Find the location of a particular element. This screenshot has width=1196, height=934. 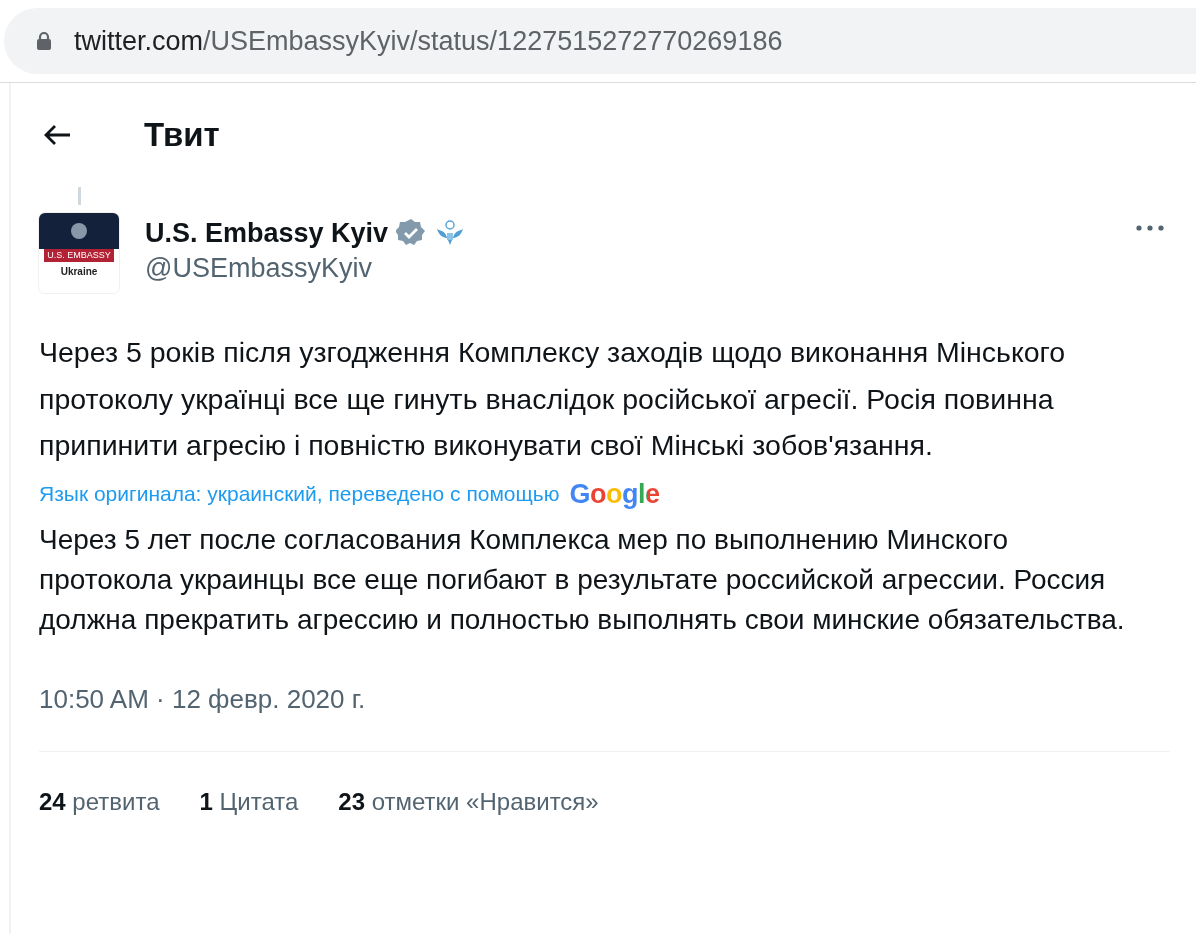

more-icon is located at coordinates (1150, 228).